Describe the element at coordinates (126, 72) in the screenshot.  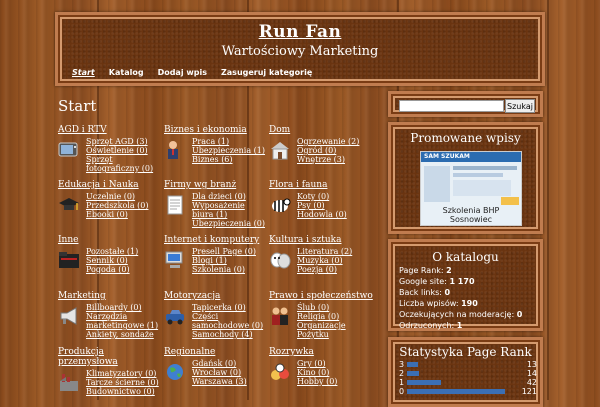
I see `nav-katalog: Katalog` at that location.